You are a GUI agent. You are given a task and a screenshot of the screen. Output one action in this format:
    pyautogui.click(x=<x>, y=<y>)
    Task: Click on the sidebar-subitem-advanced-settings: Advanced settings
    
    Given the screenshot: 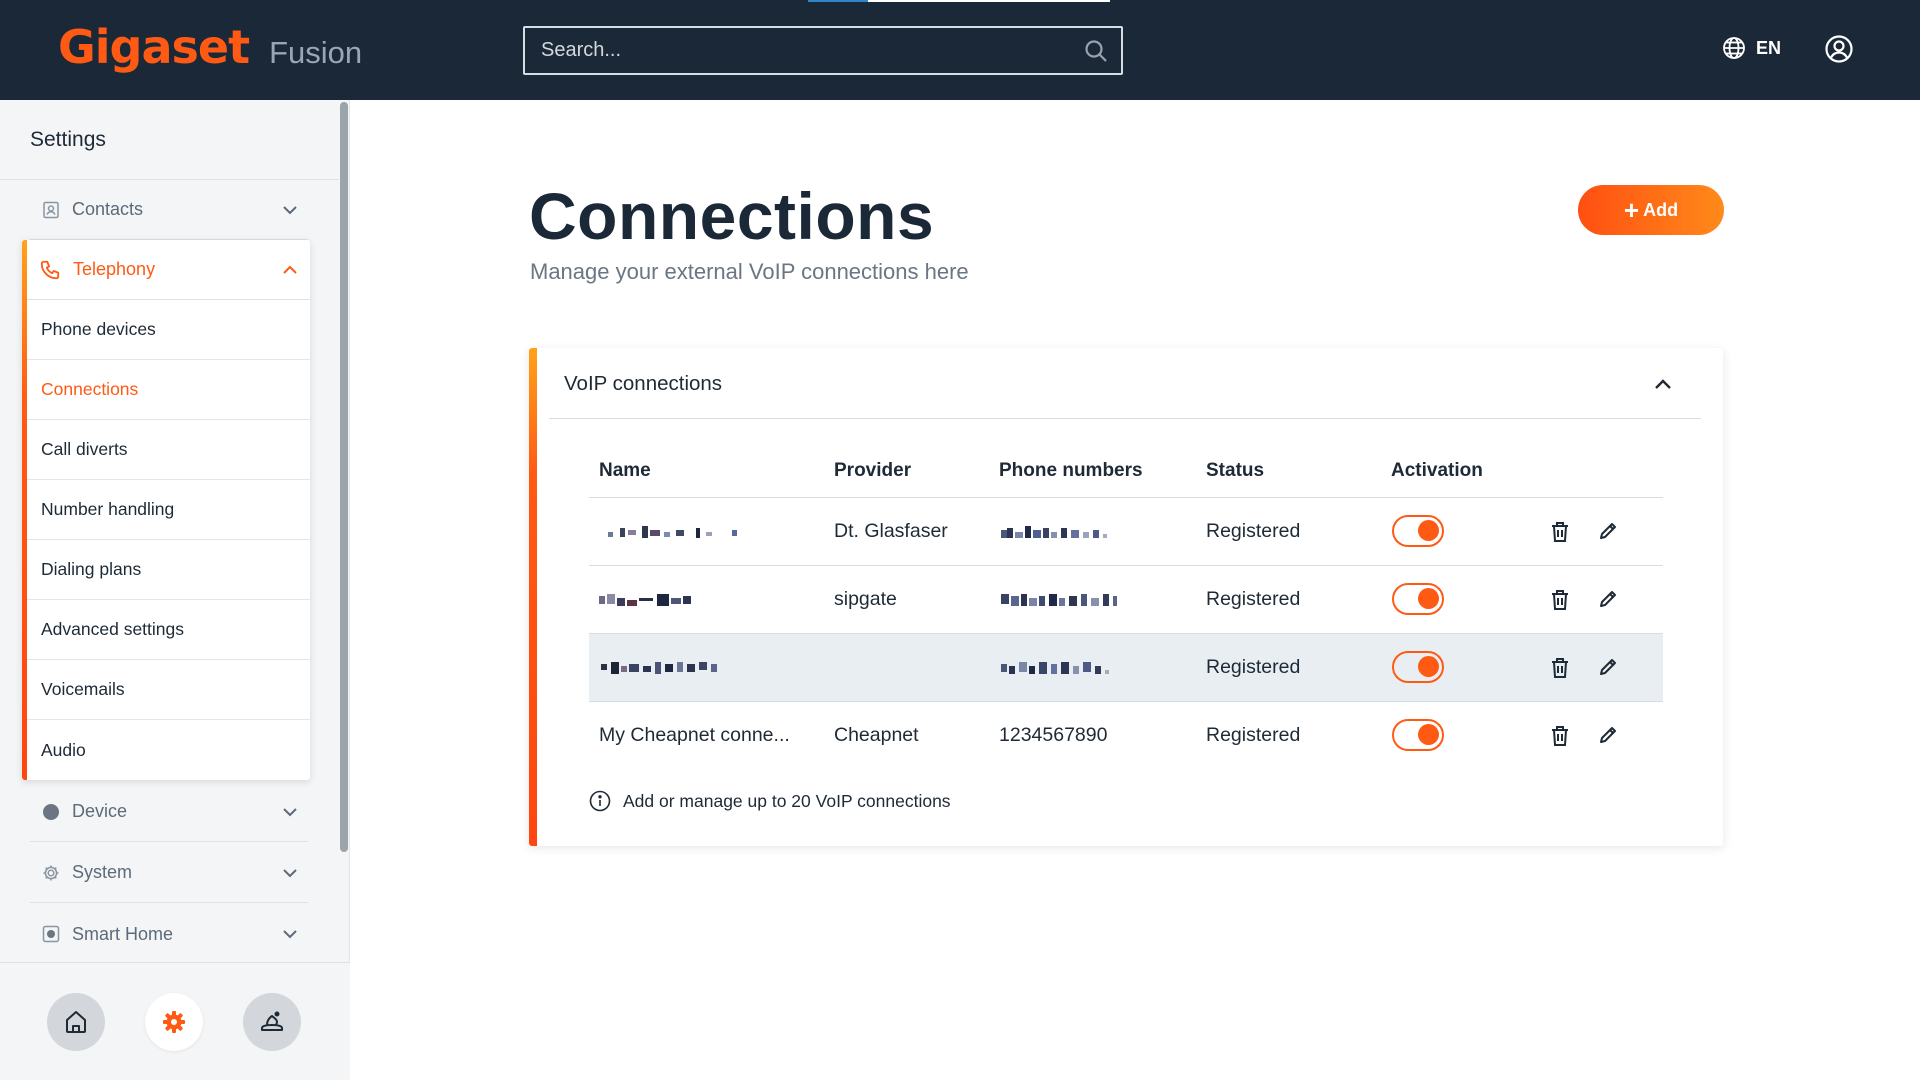 What is the action you would take?
    pyautogui.click(x=168, y=630)
    